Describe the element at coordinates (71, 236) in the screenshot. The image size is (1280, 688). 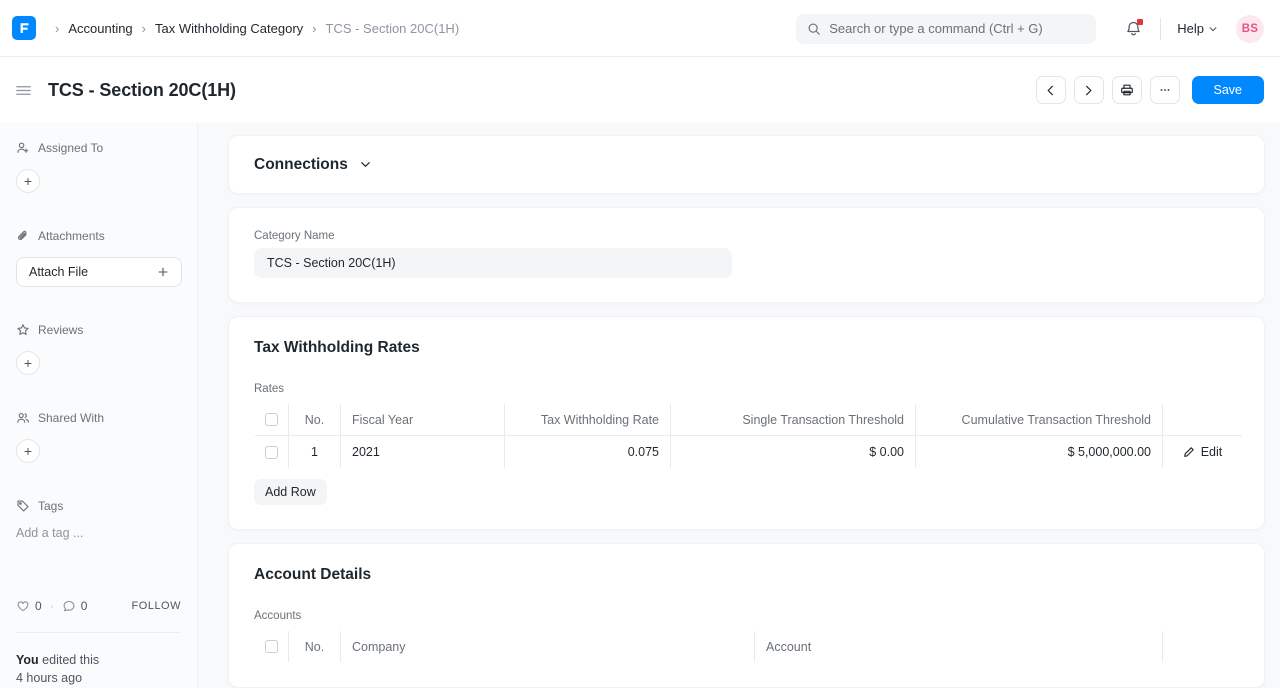
I see `attachments-label: Attachments` at that location.